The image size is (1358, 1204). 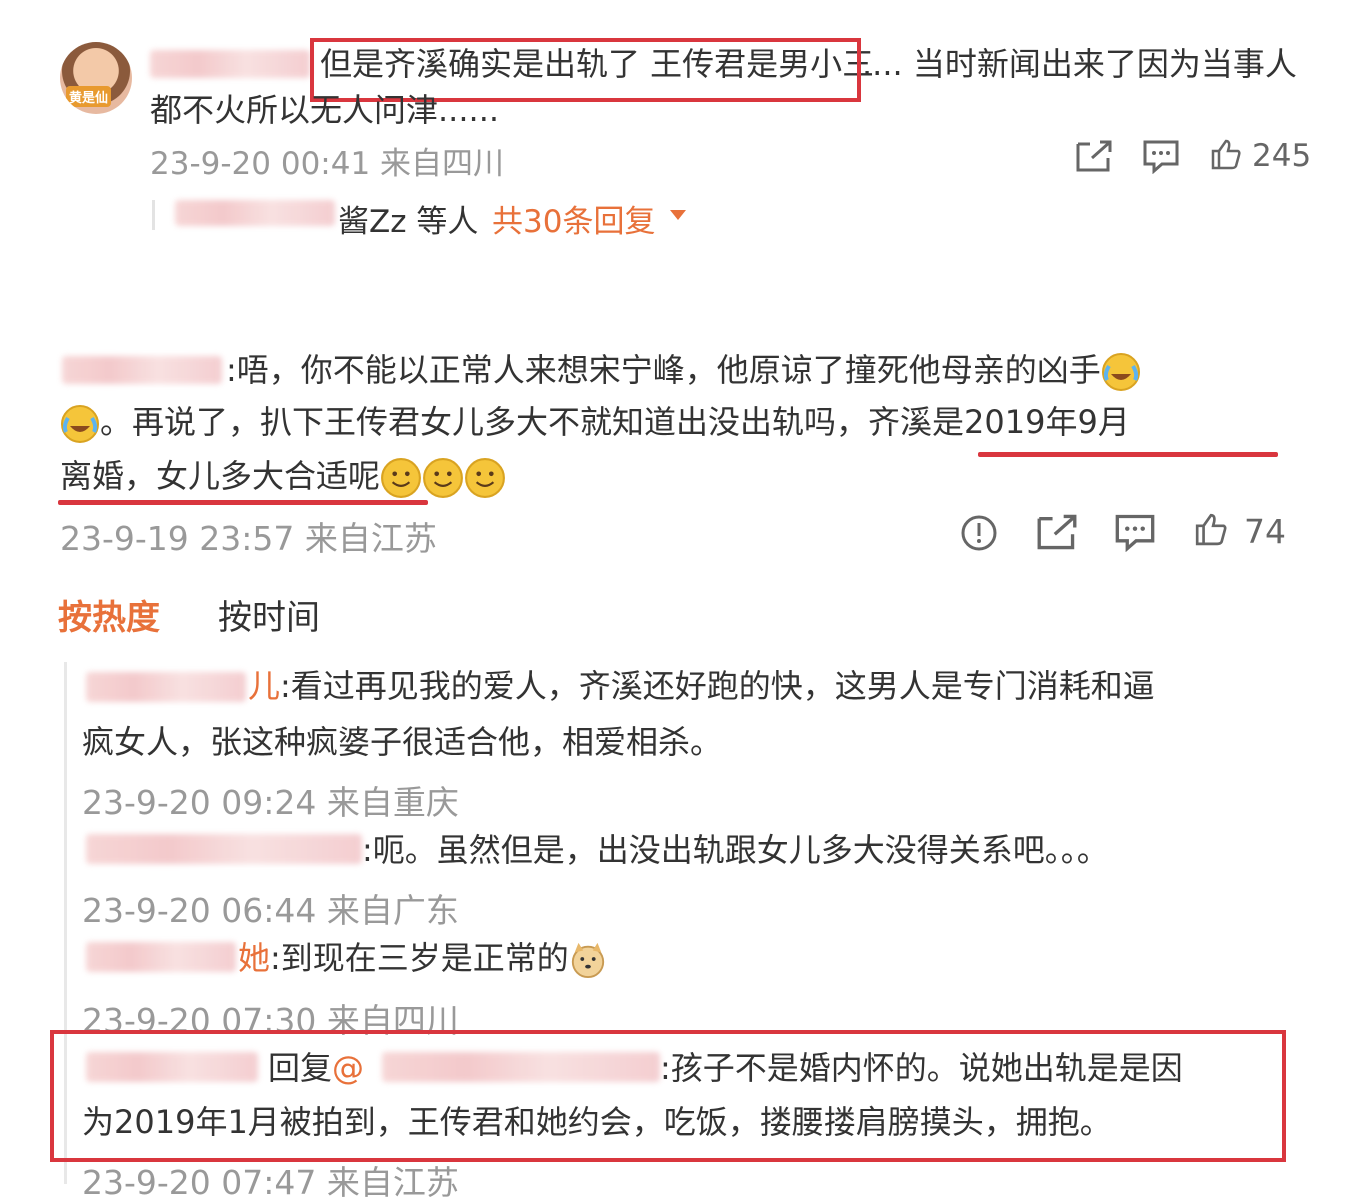 What do you see at coordinates (270, 910) in the screenshot?
I see `reply2-time: 23-9-20 06:44 来自广东` at bounding box center [270, 910].